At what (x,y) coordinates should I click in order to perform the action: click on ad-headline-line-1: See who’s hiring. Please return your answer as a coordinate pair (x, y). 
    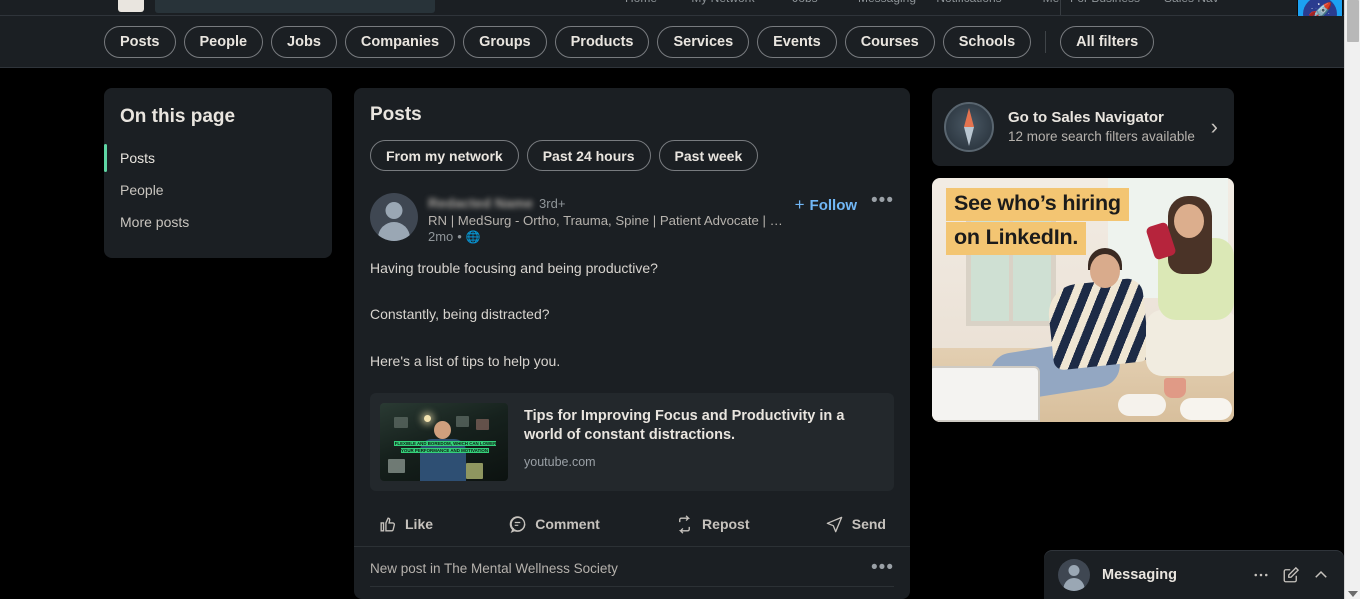
    Looking at the image, I should click on (1037, 204).